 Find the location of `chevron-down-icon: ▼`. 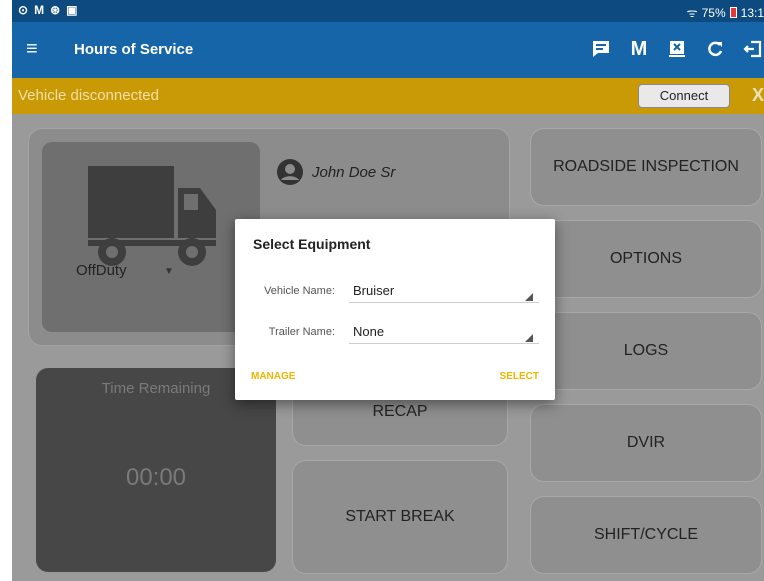

chevron-down-icon: ▼ is located at coordinates (169, 271).